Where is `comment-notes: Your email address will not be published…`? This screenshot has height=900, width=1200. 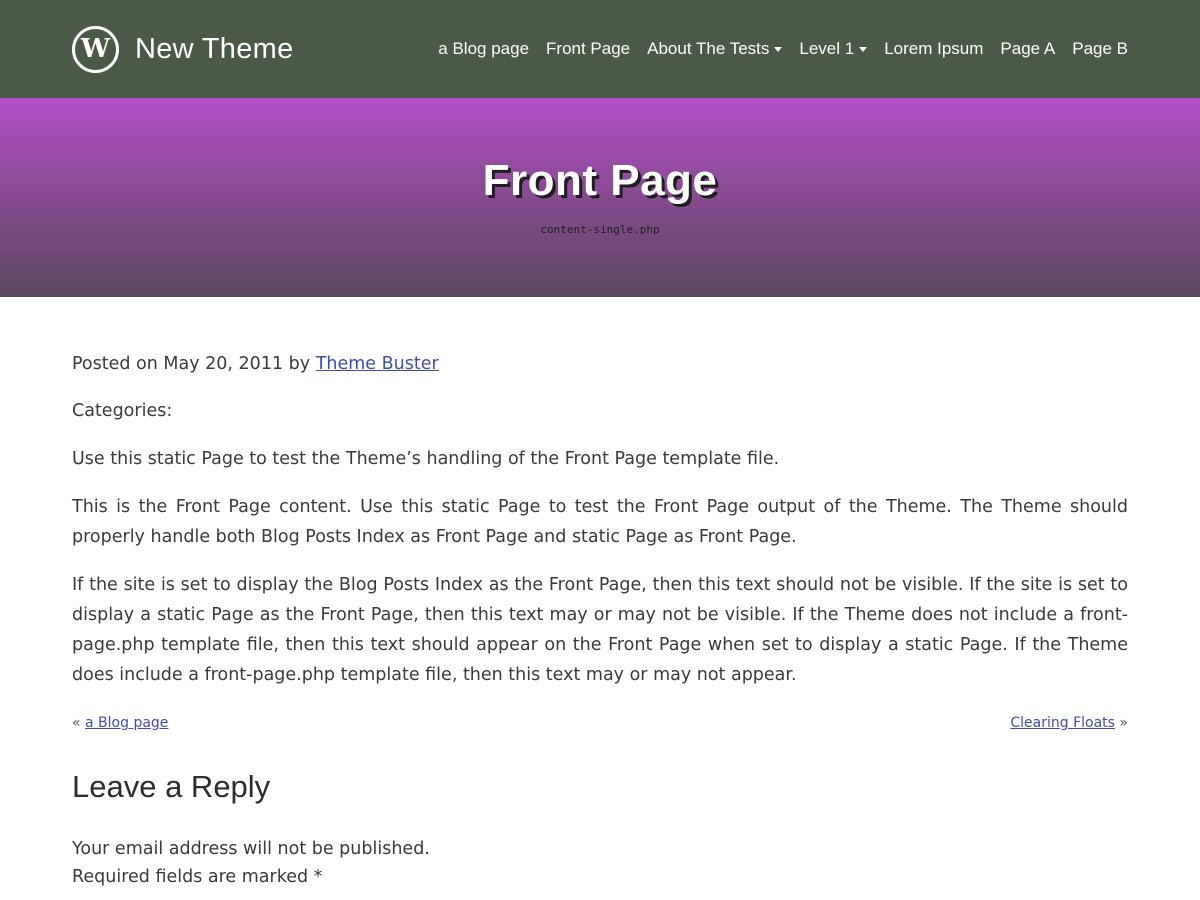 comment-notes: Your email address will not be published… is located at coordinates (600, 863).